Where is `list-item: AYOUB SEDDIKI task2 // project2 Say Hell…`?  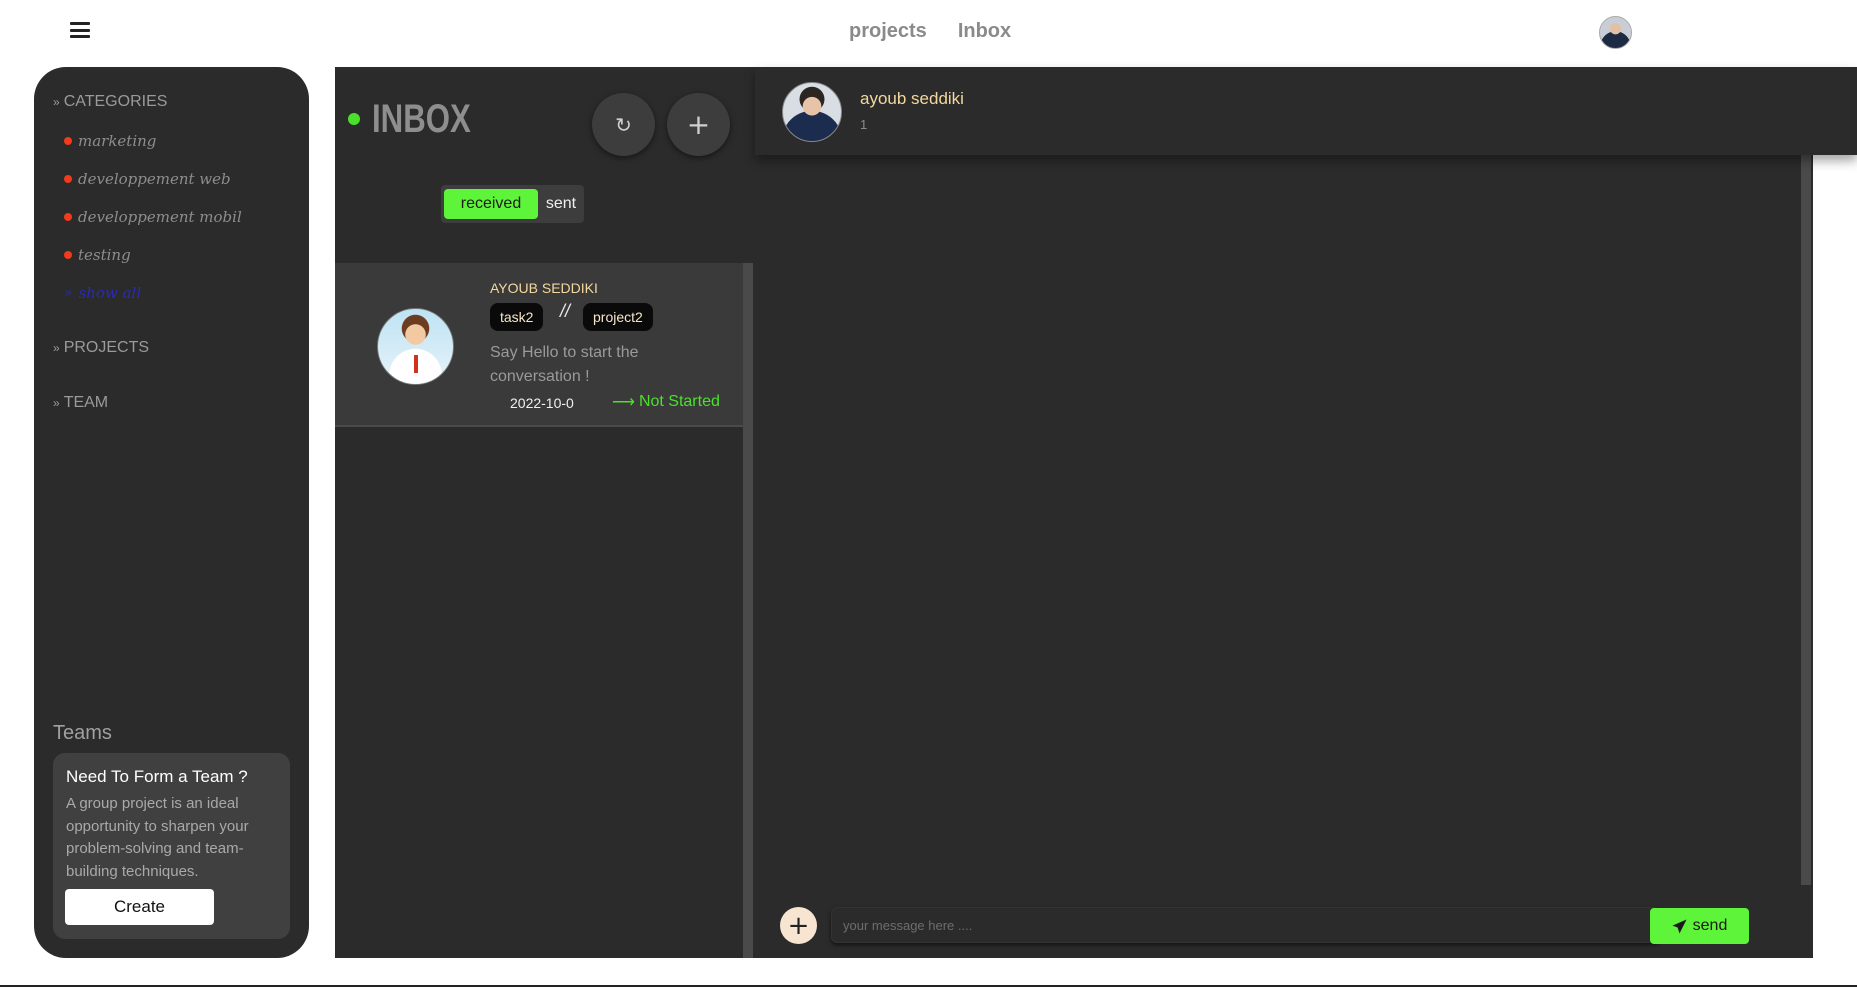 list-item: AYOUB SEDDIKI task2 // project2 Say Hell… is located at coordinates (539, 345).